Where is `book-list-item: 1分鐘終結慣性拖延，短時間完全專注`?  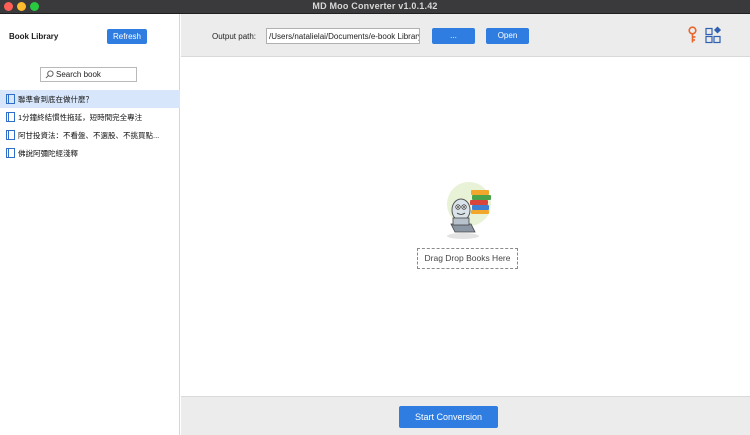
book-list-item: 1分鐘終結慣性拖延，短時間完全專注 is located at coordinates (90, 117).